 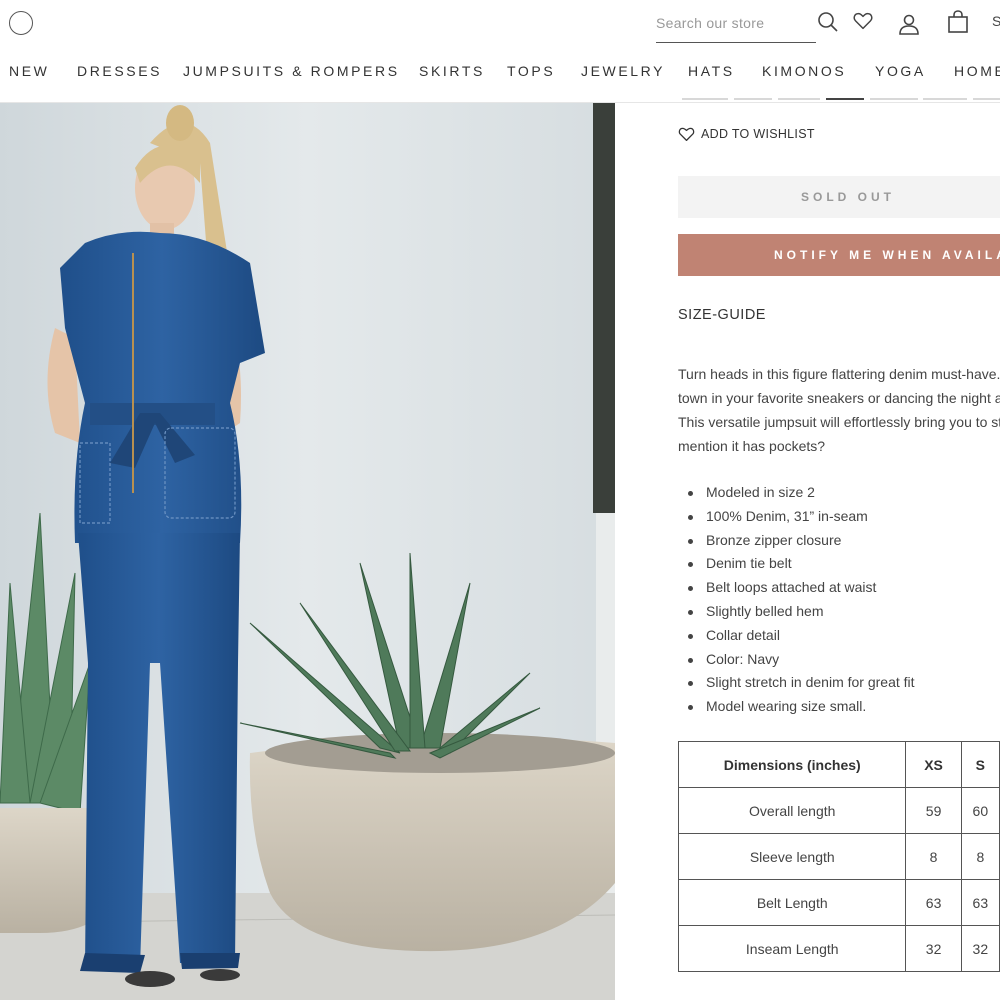 What do you see at coordinates (452, 71) in the screenshot?
I see `nav-skirts: SKIRTS` at bounding box center [452, 71].